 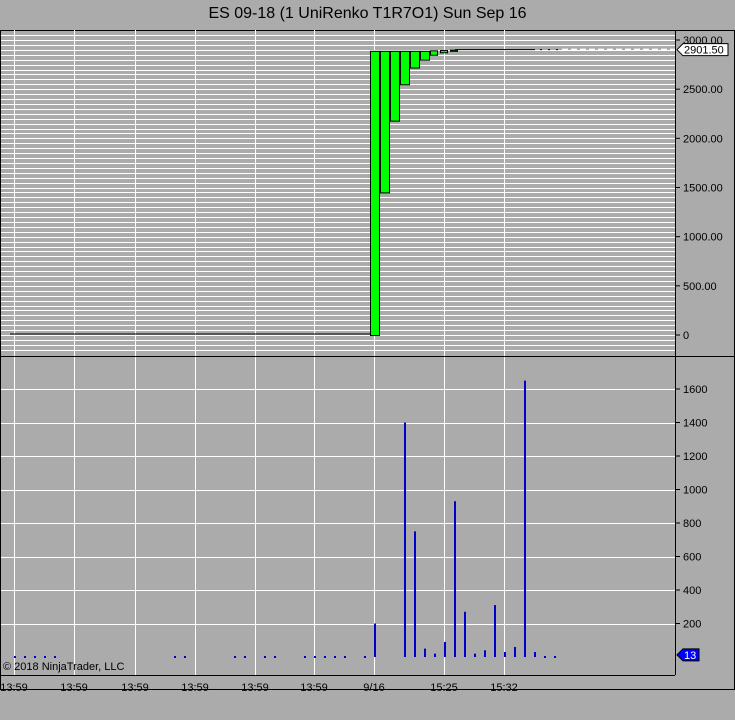 I want to click on time-tick-label: 9/16, so click(x=373, y=688).